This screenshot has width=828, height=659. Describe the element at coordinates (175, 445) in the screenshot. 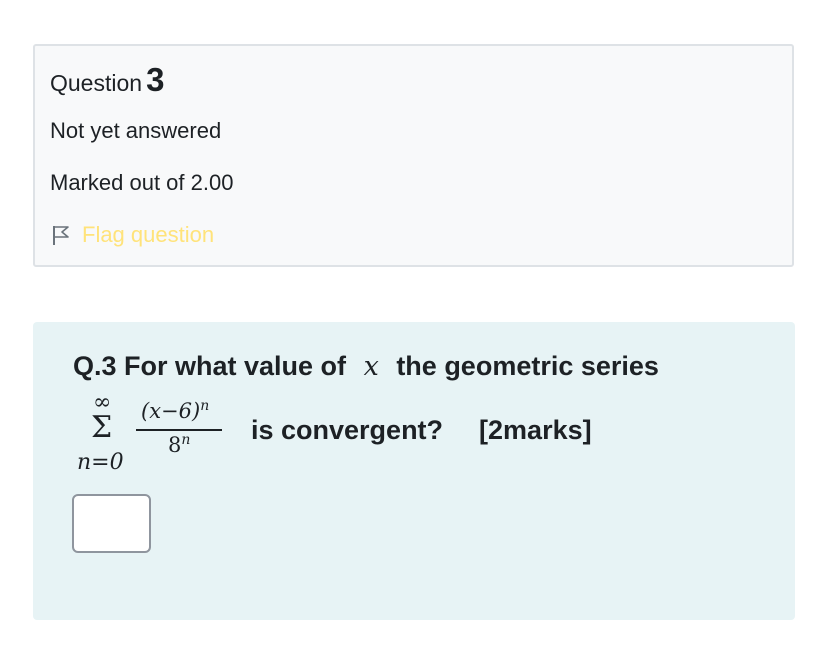

I see `denominator-base: 8` at that location.